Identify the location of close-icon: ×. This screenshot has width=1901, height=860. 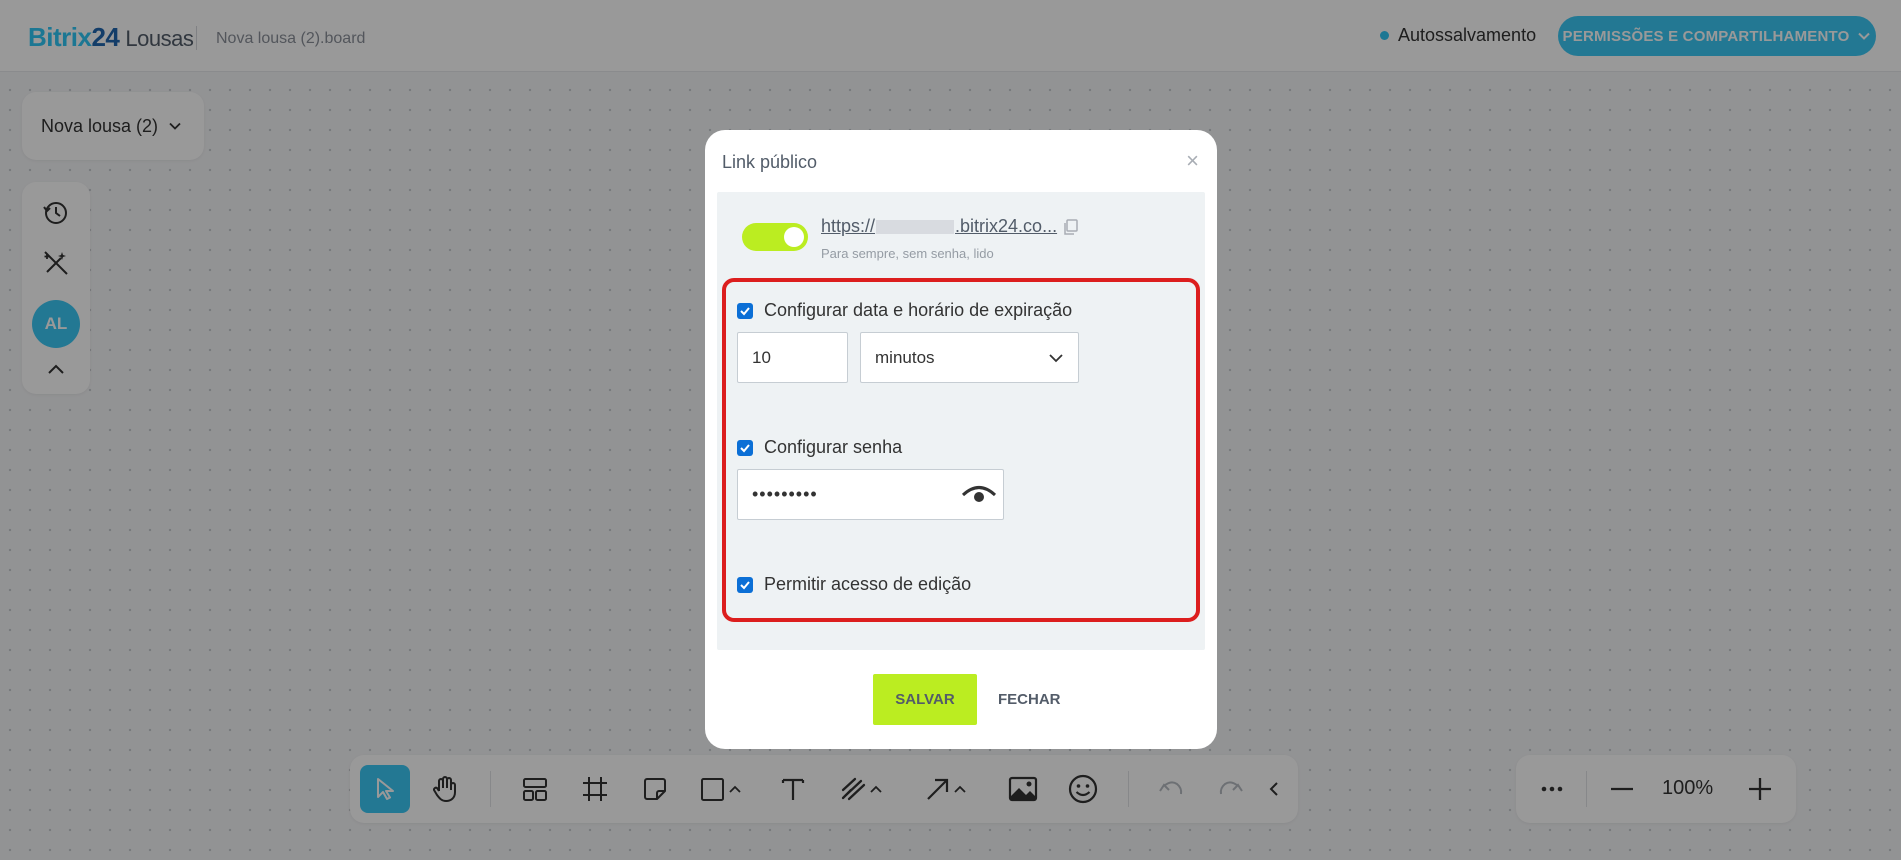
(1192, 161).